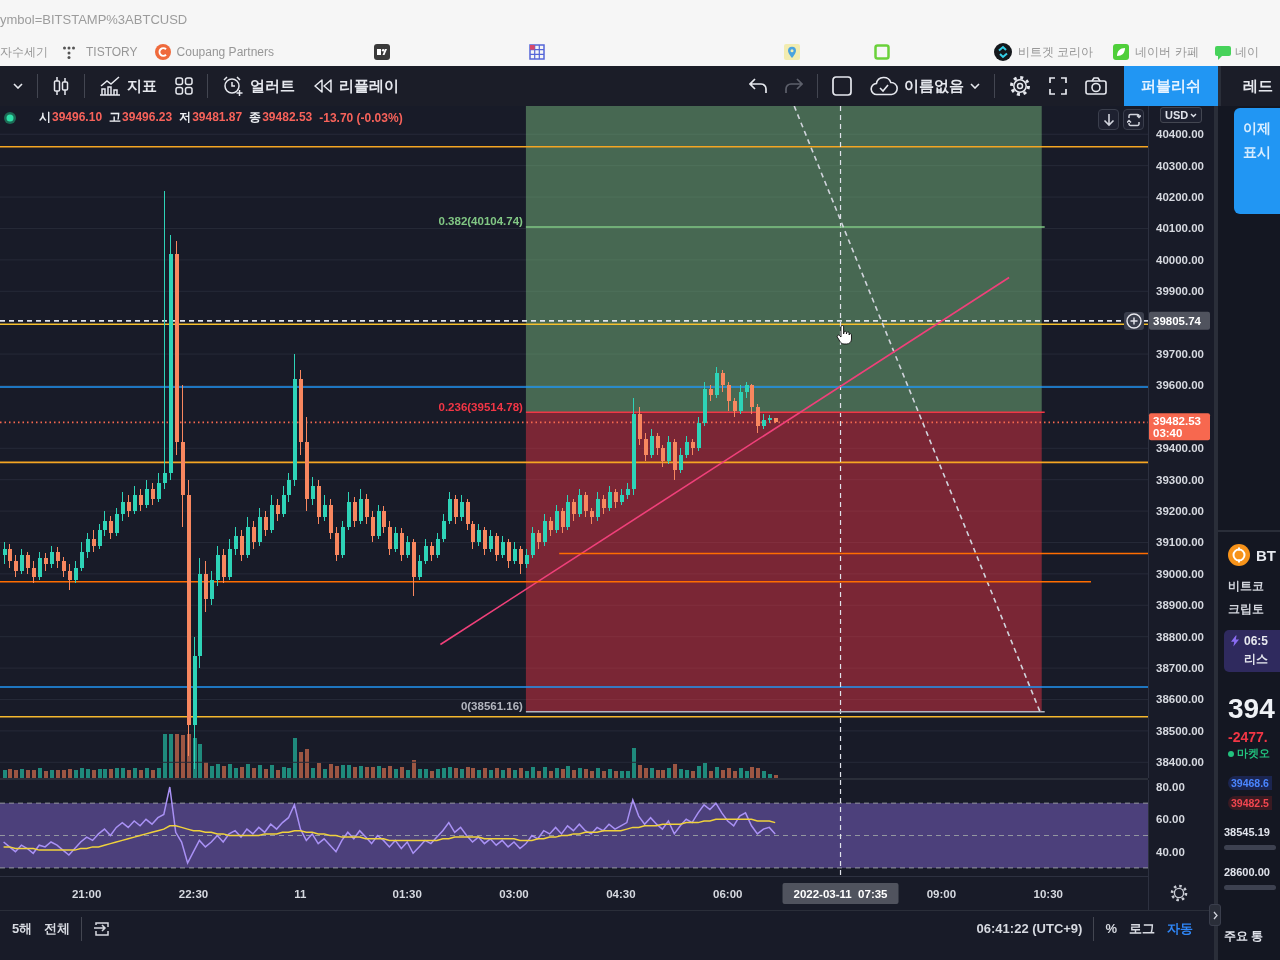  I want to click on price-axis-label: 40100.00, so click(1180, 228).